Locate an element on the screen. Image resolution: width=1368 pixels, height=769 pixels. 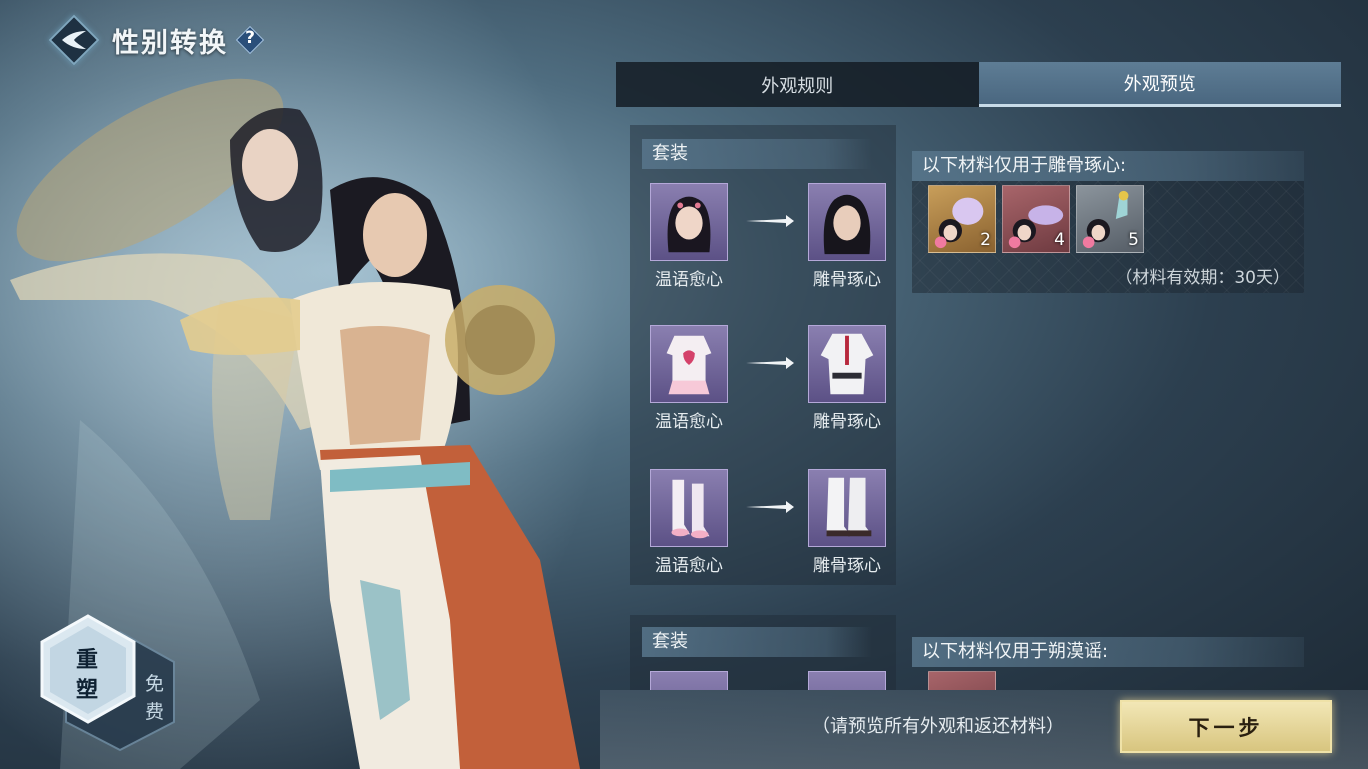
outfit-column-2: 套装 is located at coordinates (763, 652).